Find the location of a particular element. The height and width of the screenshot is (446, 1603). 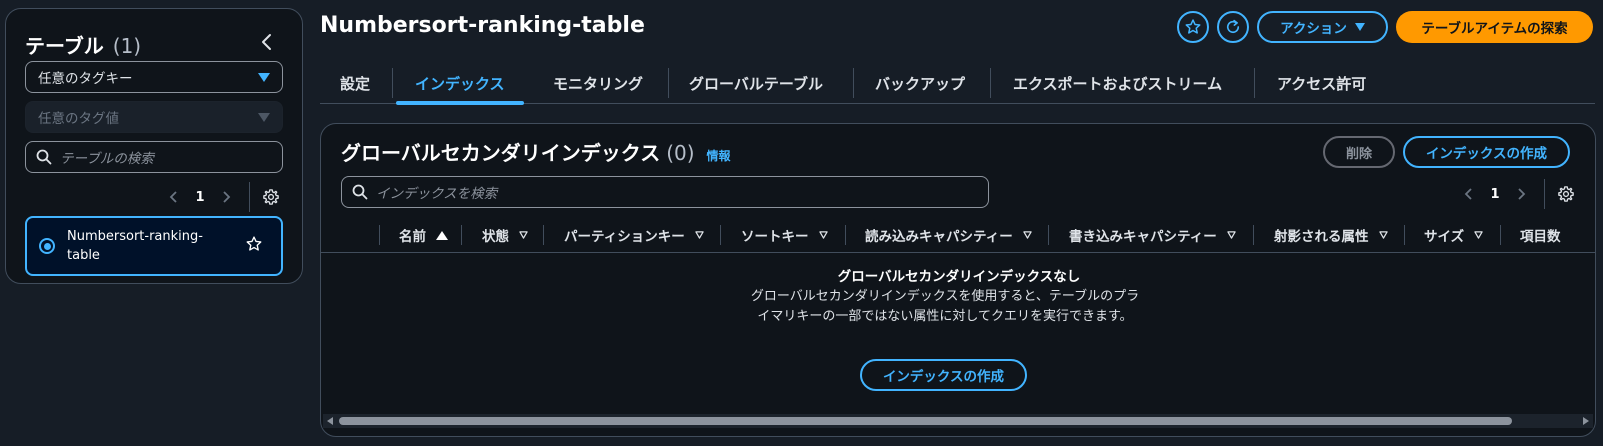

sidebar-title: テーブル (1) is located at coordinates (83, 44).